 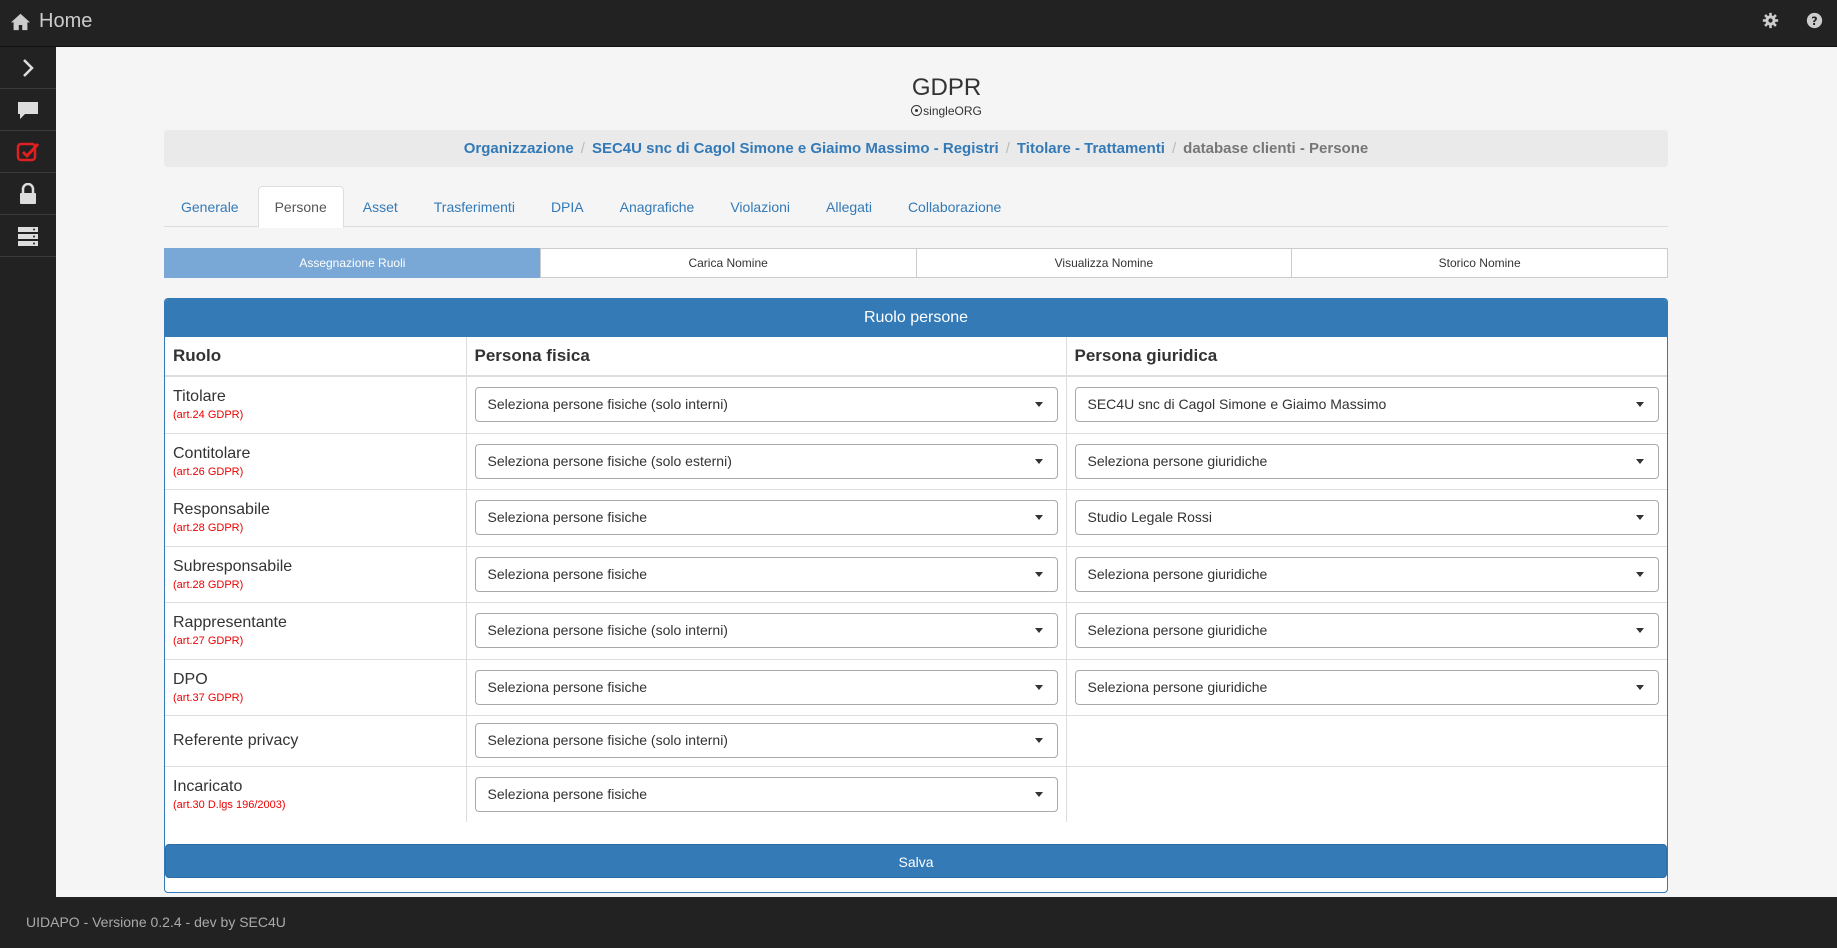 I want to click on top-navbar: Home ?, so click(x=918, y=23).